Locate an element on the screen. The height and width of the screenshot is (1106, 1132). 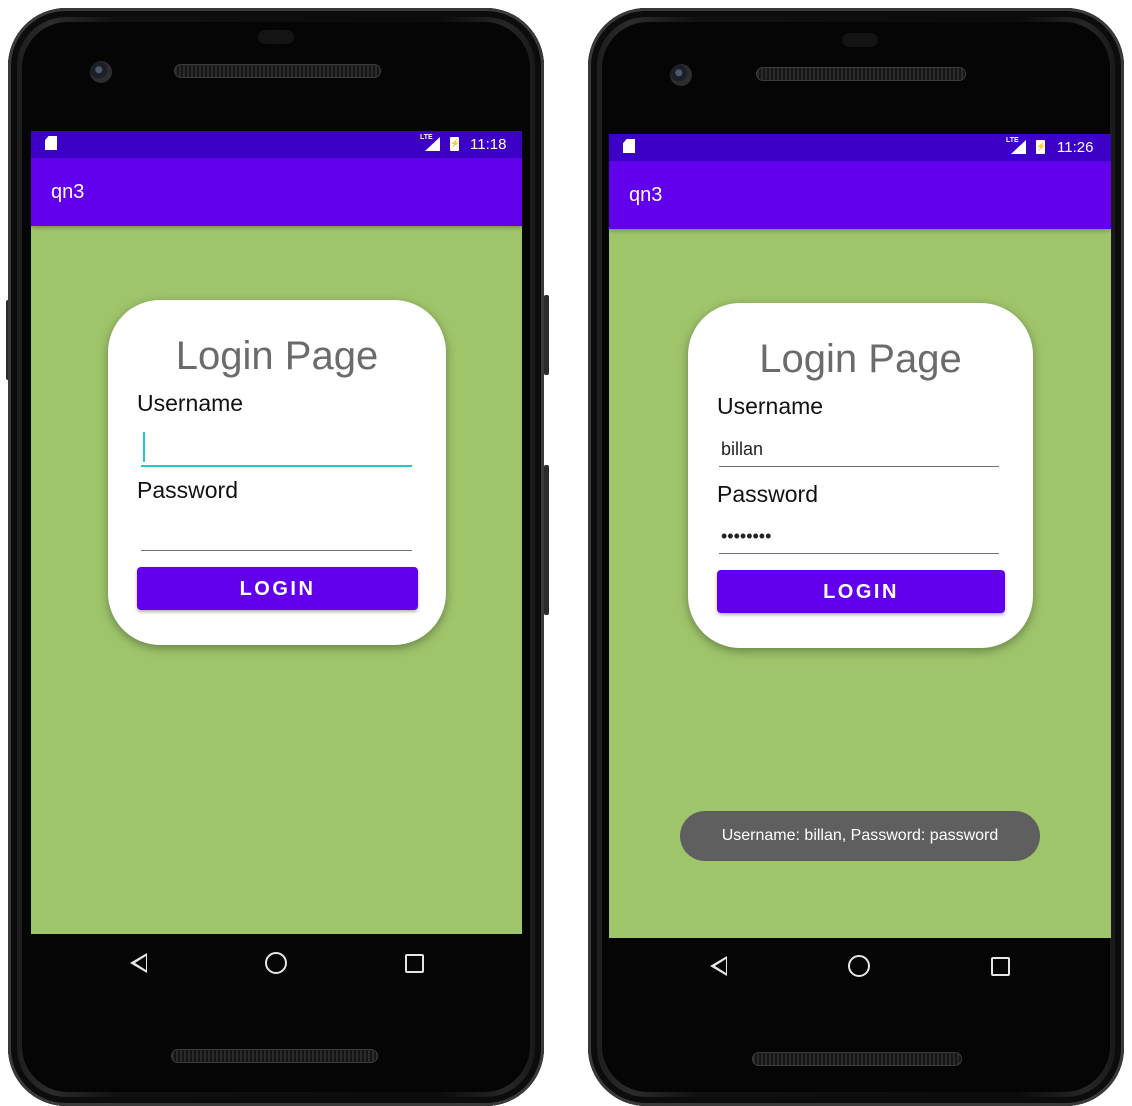
status-time: 11:26 is located at coordinates (1075, 147).